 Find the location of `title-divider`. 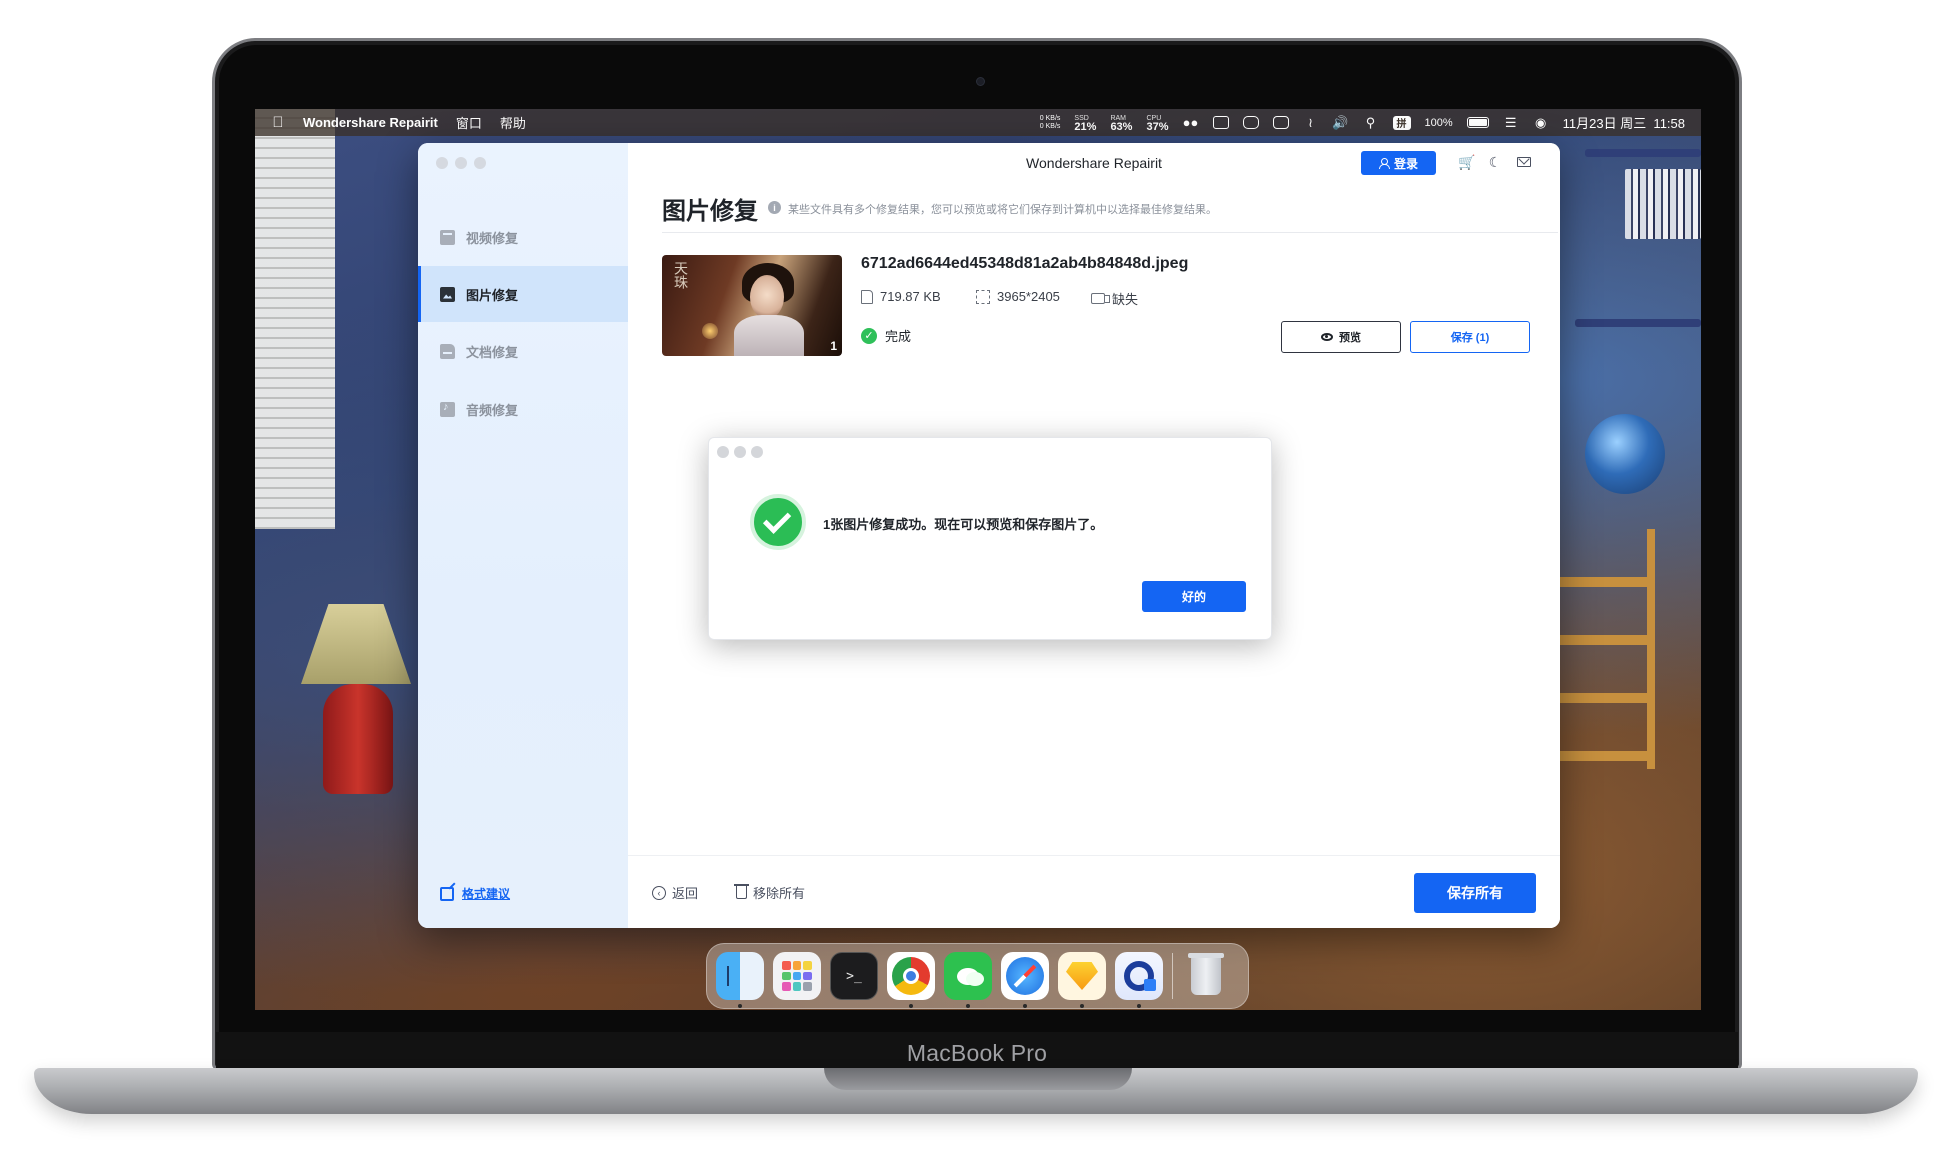

title-divider is located at coordinates (1110, 232).